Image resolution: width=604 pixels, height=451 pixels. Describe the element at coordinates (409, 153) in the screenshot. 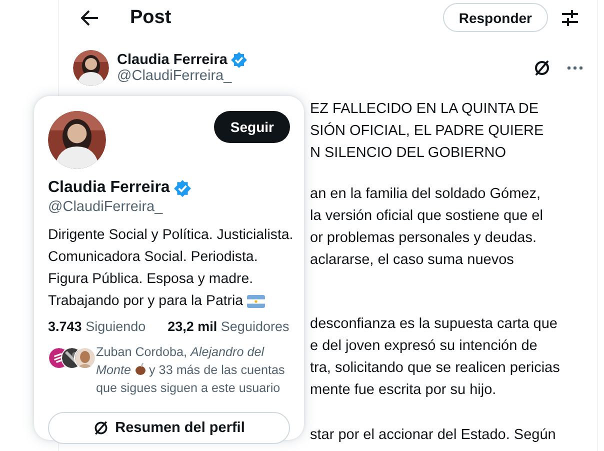

I see `post-text: N SILENCIO DEL GOBIERNO` at that location.